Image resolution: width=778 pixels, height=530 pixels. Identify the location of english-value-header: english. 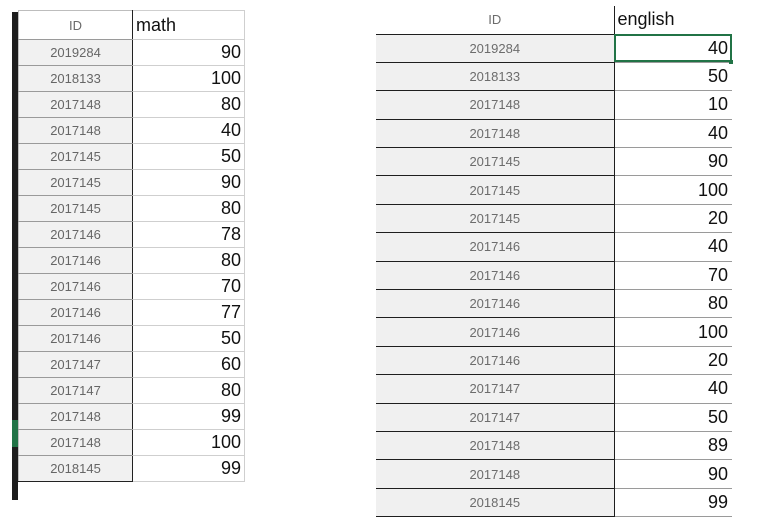
(673, 20).